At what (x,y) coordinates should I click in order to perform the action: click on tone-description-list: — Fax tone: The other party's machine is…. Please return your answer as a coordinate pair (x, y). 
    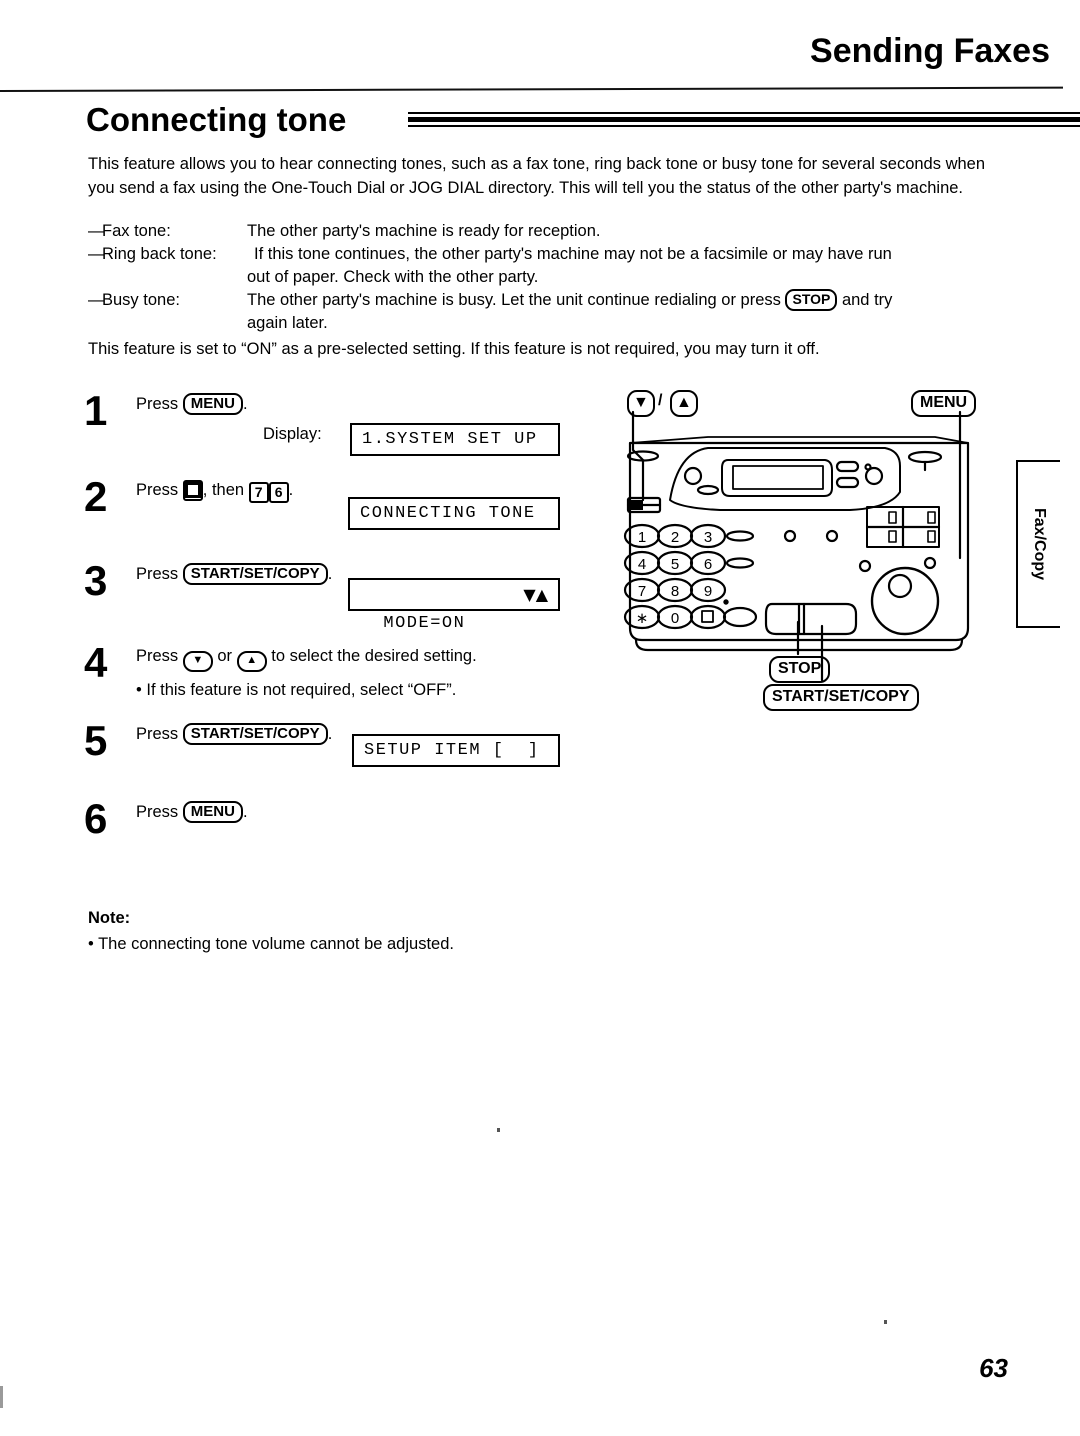
    Looking at the image, I should click on (545, 277).